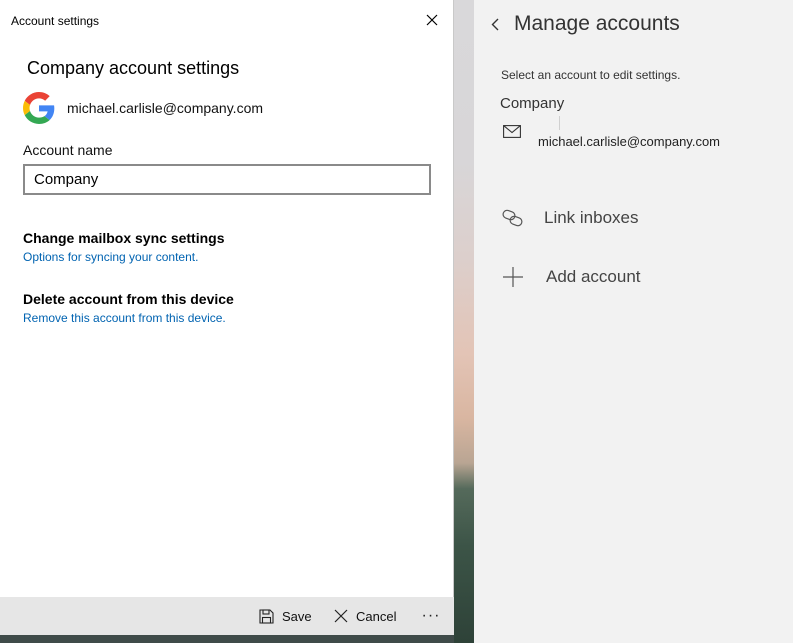 This screenshot has width=793, height=643. I want to click on dialog-heading: Company account settings, so click(133, 68).